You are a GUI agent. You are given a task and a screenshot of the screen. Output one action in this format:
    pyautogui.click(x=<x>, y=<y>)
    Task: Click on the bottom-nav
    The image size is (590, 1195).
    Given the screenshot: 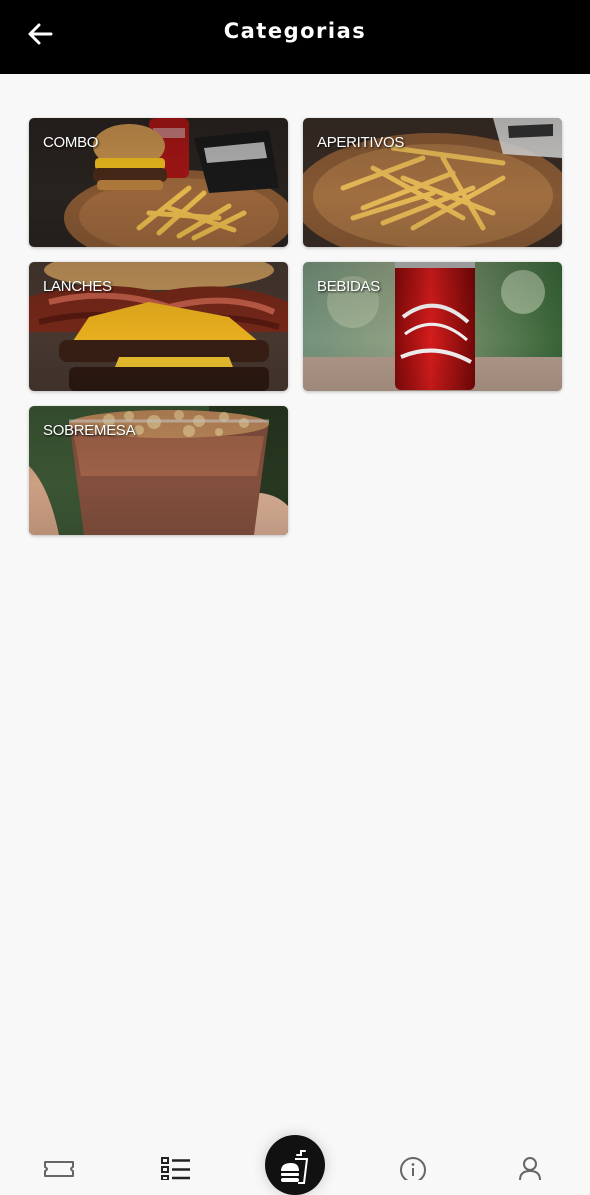 What is the action you would take?
    pyautogui.click(x=295, y=1152)
    